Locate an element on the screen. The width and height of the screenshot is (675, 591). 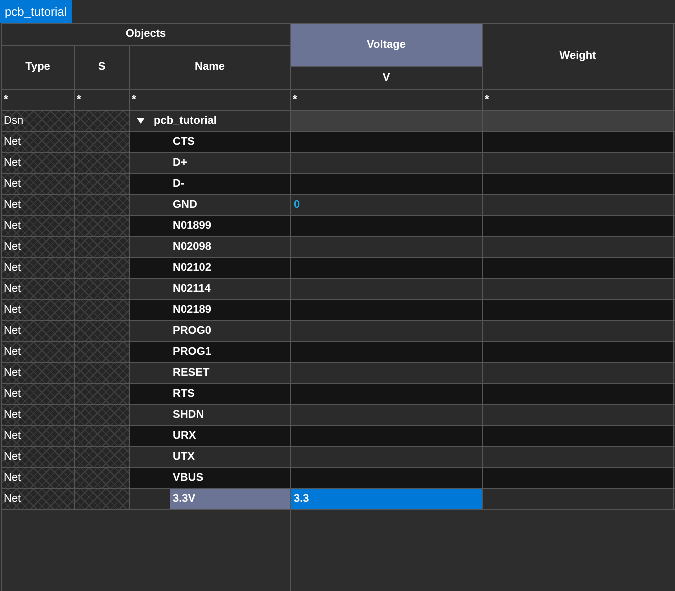
net-name: N02114 is located at coordinates (230, 289).